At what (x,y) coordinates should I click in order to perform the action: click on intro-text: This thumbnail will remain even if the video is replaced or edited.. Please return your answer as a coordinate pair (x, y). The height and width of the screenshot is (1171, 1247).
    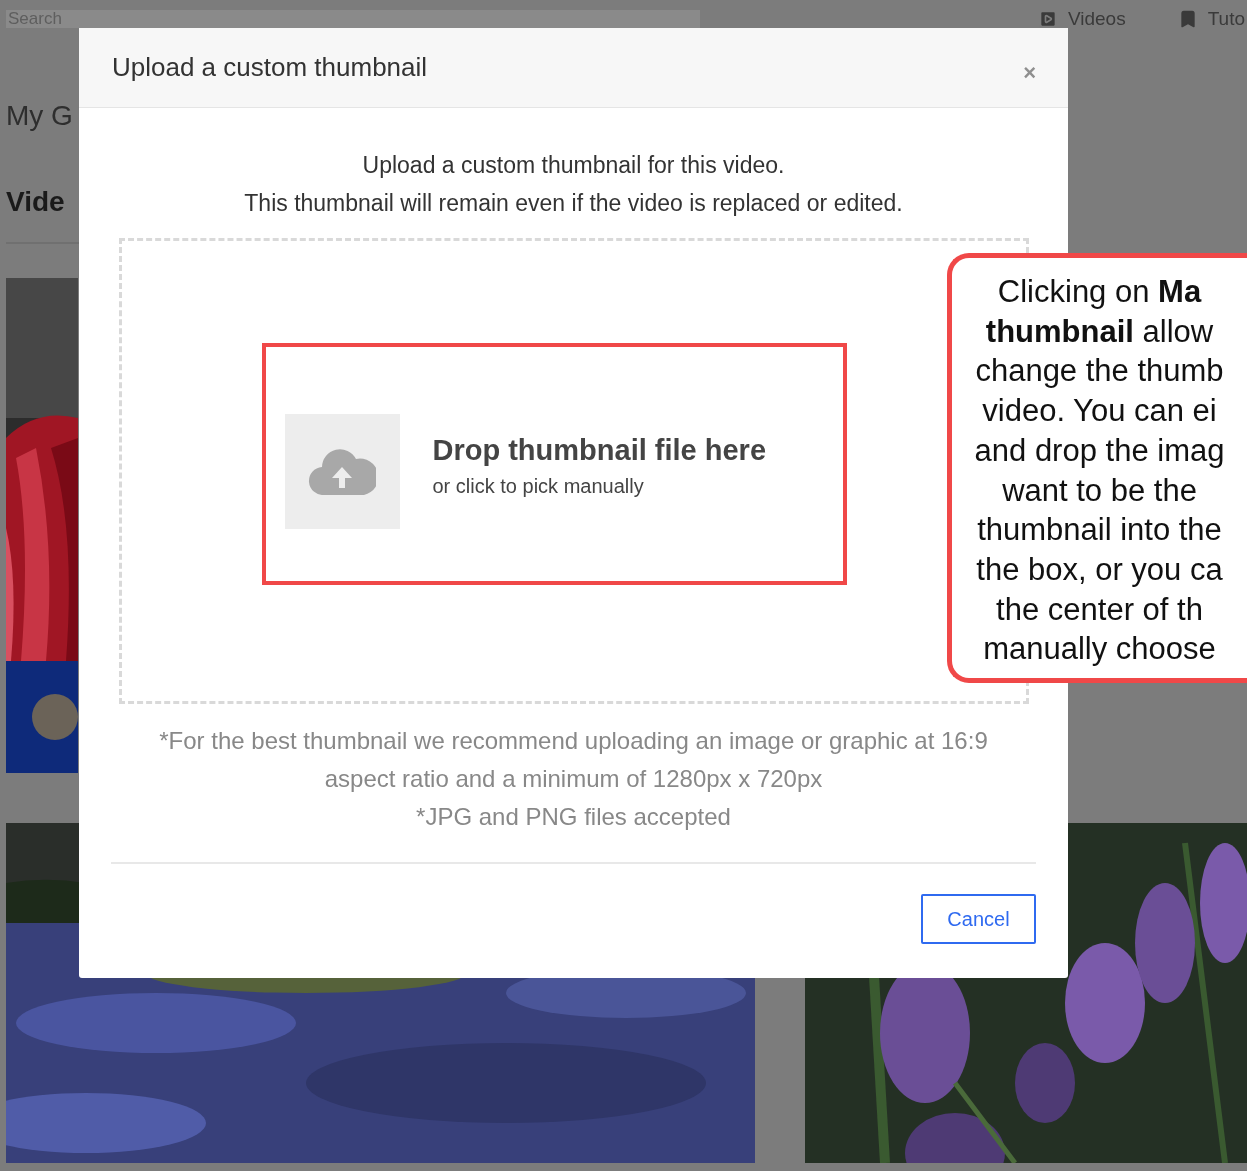
    Looking at the image, I should click on (573, 203).